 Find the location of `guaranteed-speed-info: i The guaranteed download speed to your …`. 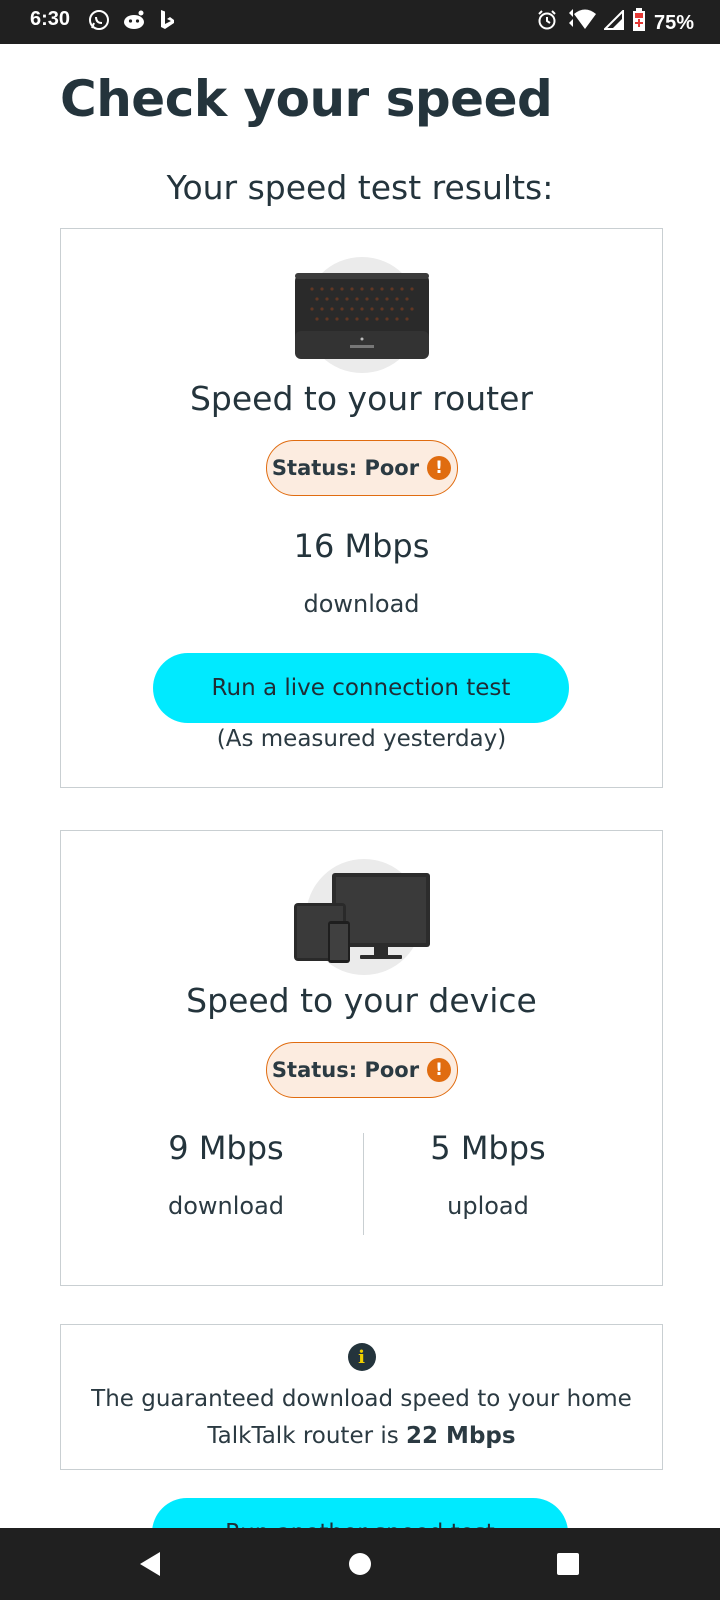

guaranteed-speed-info: i The guaranteed download speed to your … is located at coordinates (361, 1397).